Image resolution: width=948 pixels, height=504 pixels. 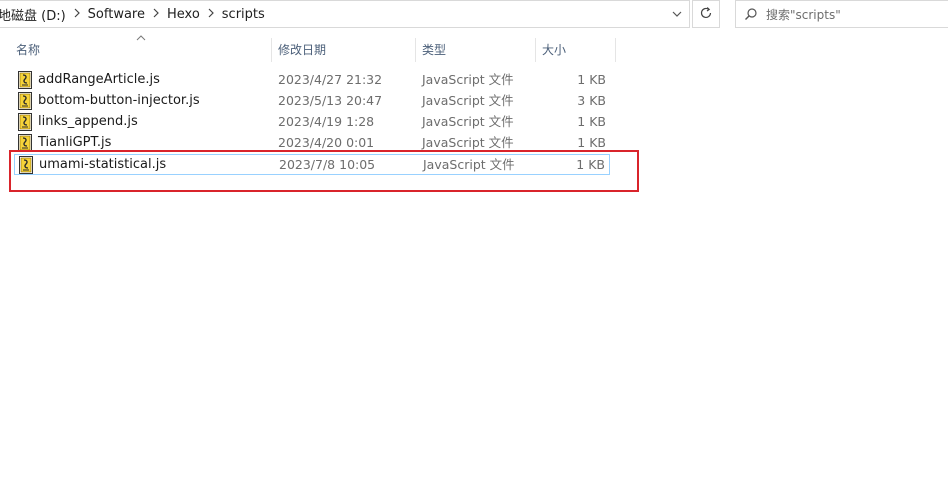 I want to click on breadcrumb: 地磁盘 (D:) Software Hexo scripts, so click(x=345, y=14).